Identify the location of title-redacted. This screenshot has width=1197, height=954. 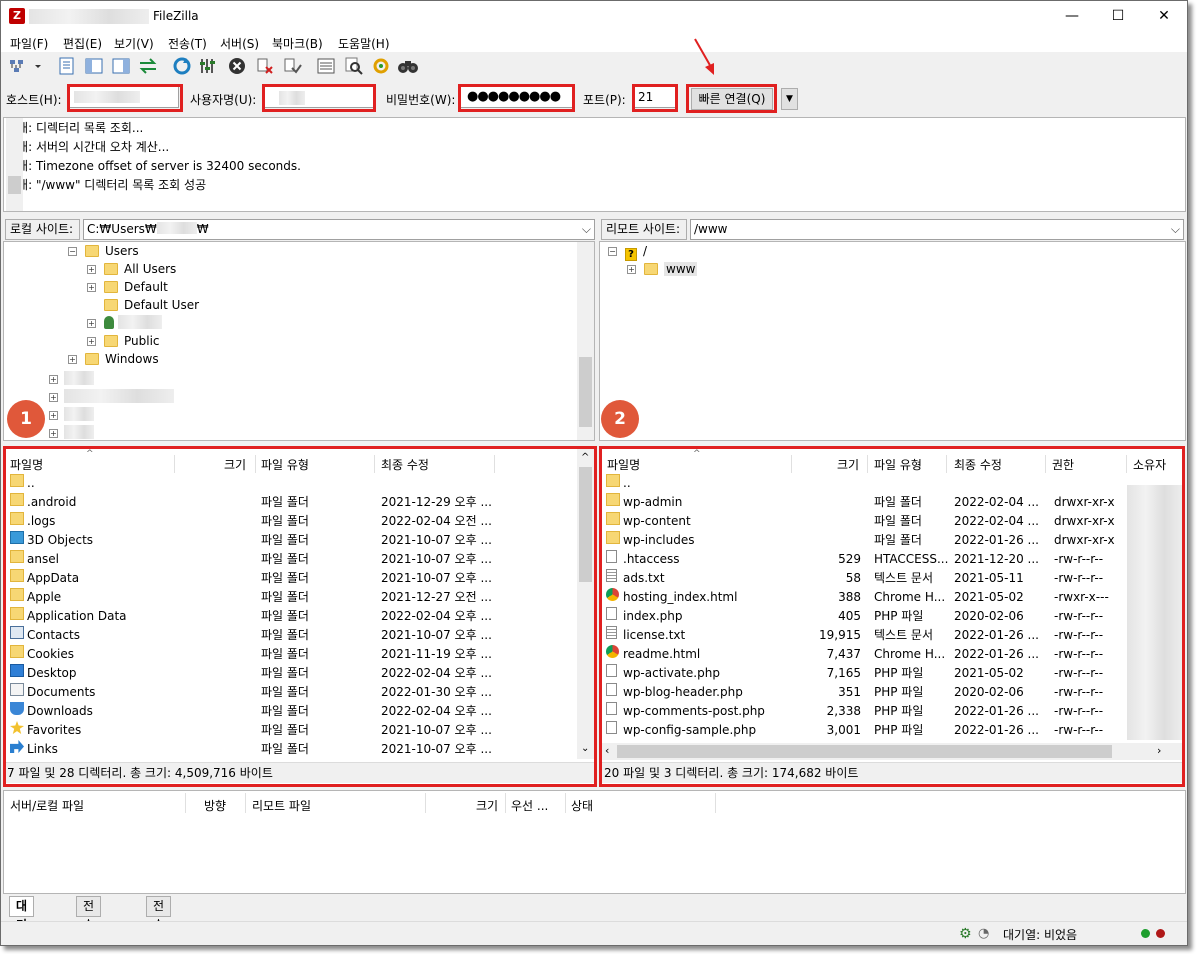
(89, 16).